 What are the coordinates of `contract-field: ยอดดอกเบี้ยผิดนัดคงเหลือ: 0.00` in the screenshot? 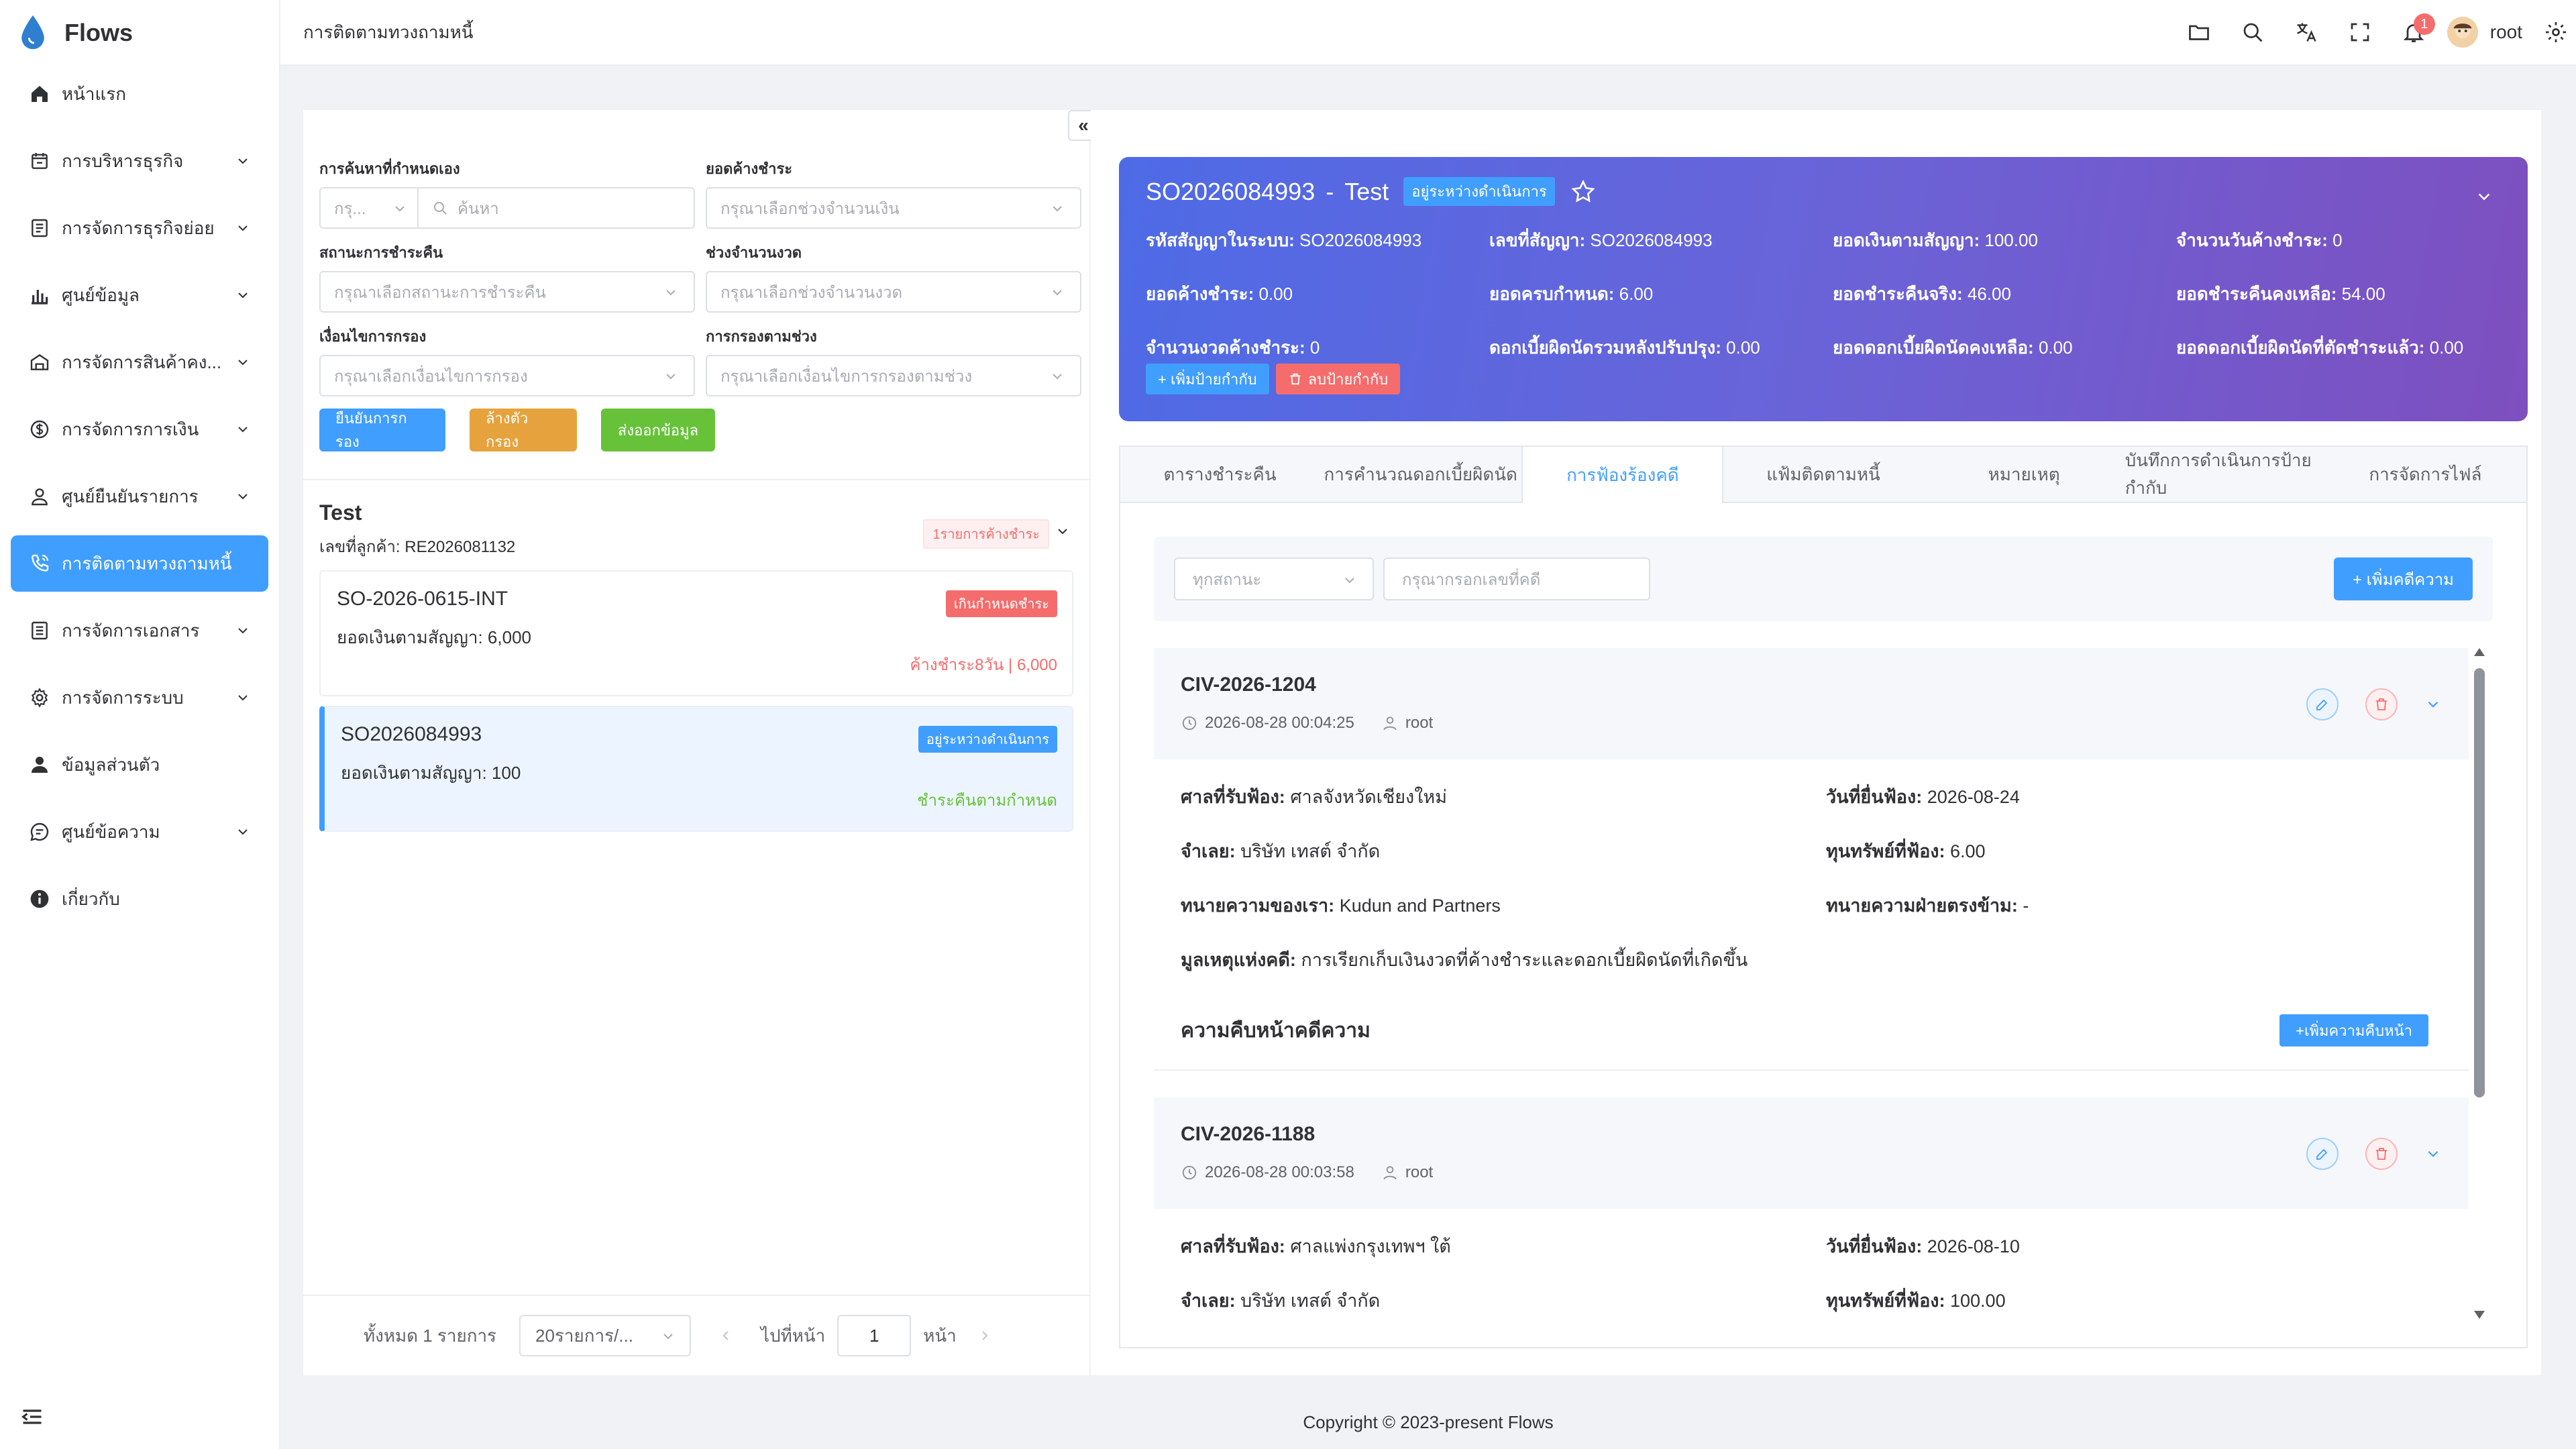 It's located at (1953, 347).